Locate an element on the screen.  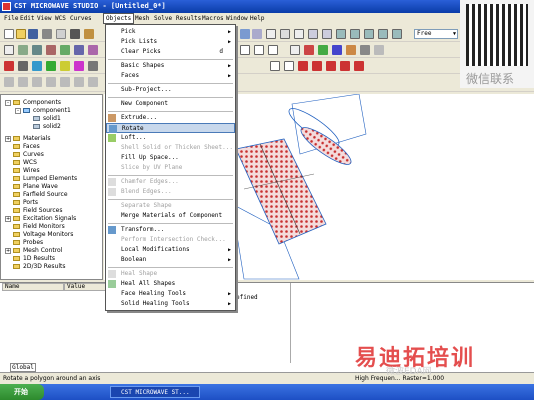
spline-tool-icon is located at coordinates (79, 82).